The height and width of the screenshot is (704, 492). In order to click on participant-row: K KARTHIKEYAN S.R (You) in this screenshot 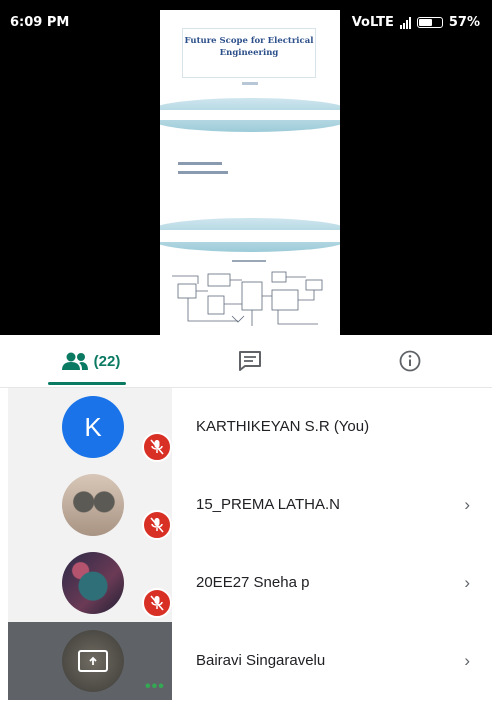, I will do `click(246, 427)`.